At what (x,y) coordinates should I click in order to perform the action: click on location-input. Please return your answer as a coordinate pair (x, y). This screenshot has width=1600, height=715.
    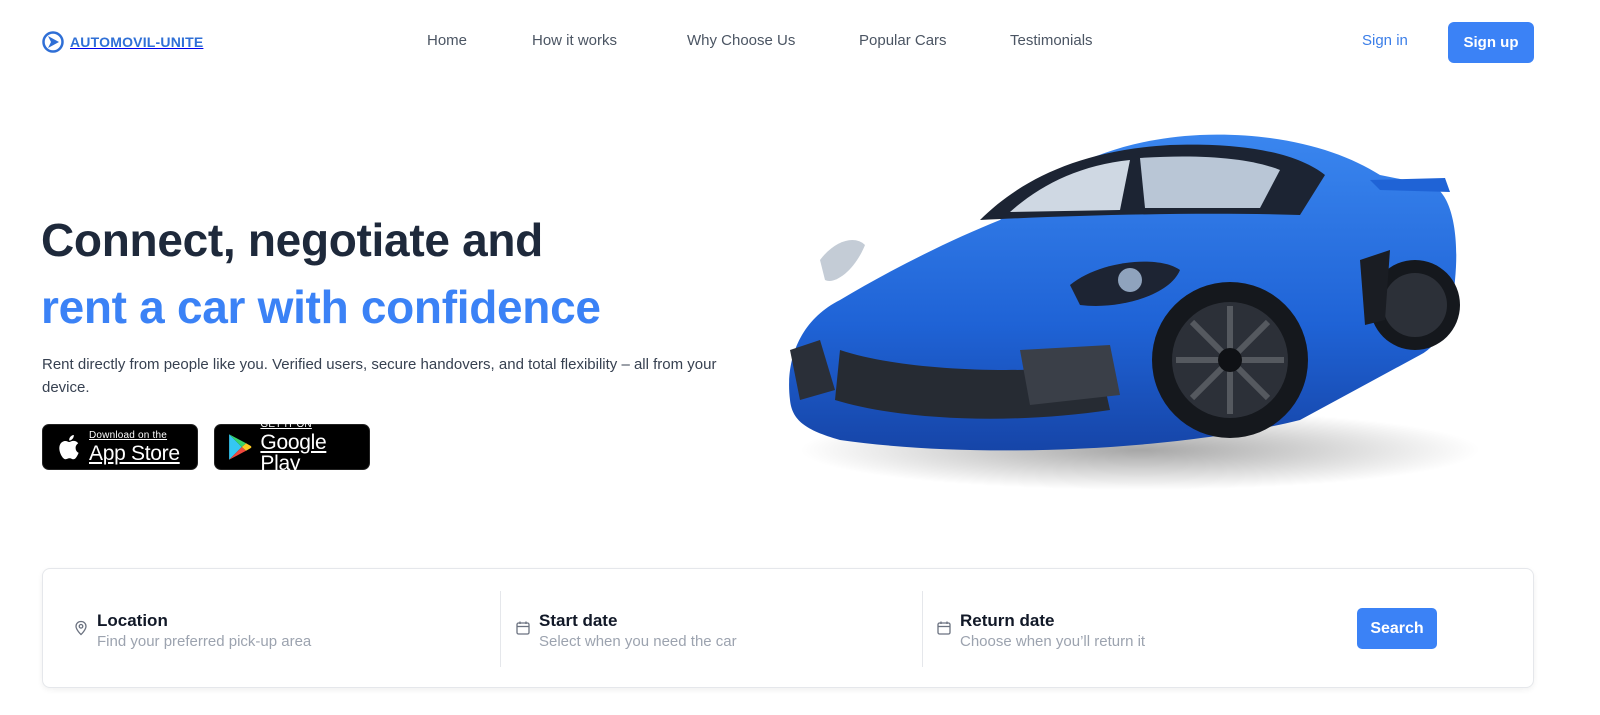
    Looking at the image, I should click on (257, 641).